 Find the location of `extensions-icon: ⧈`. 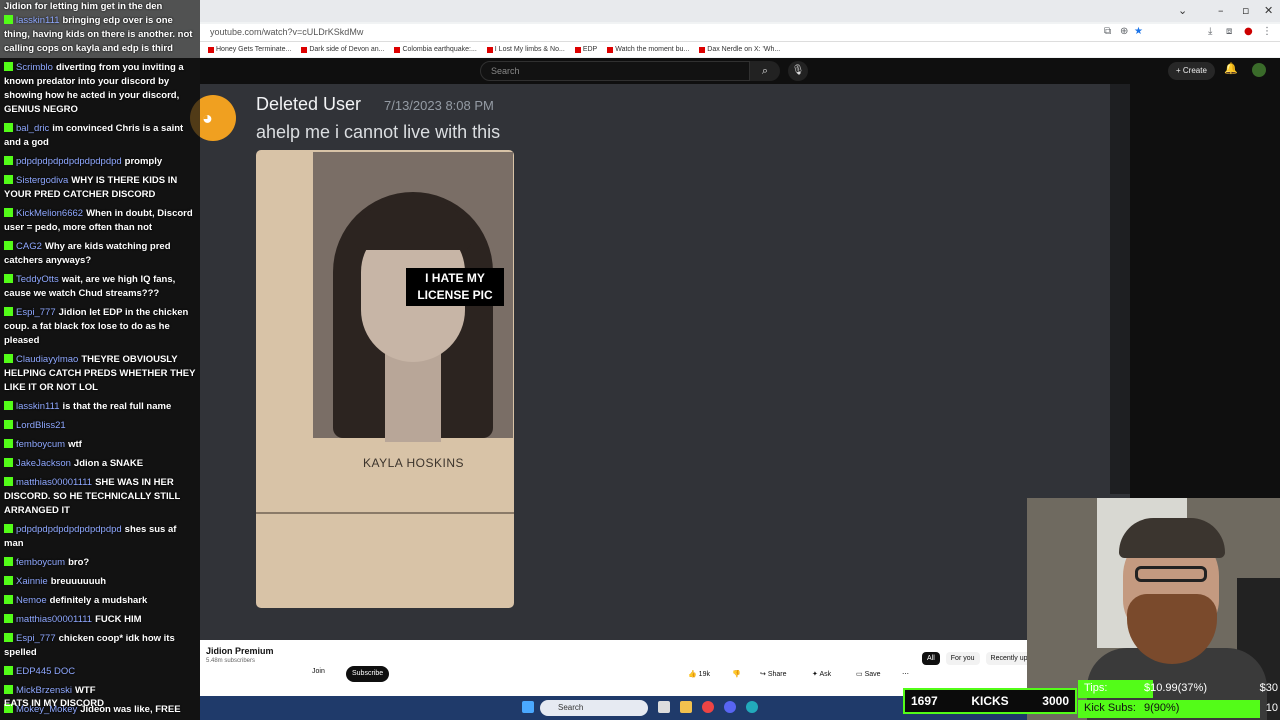

extensions-icon: ⧈ is located at coordinates (1229, 31).